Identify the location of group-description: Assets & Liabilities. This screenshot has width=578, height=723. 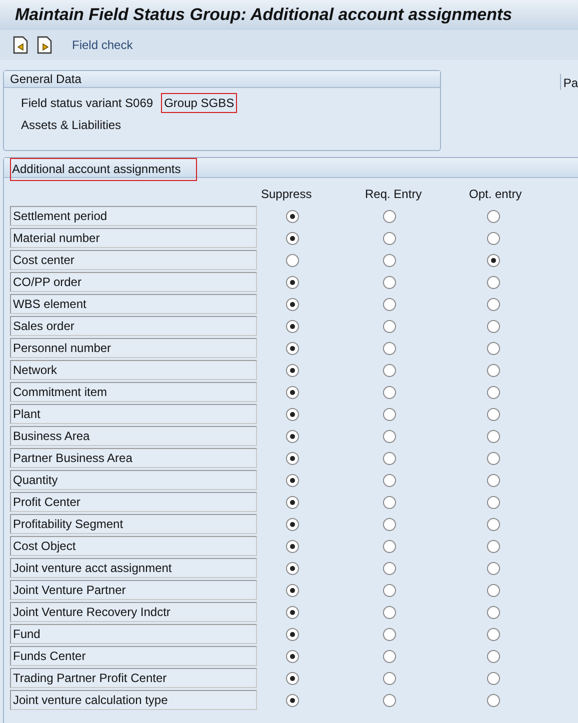
(71, 125).